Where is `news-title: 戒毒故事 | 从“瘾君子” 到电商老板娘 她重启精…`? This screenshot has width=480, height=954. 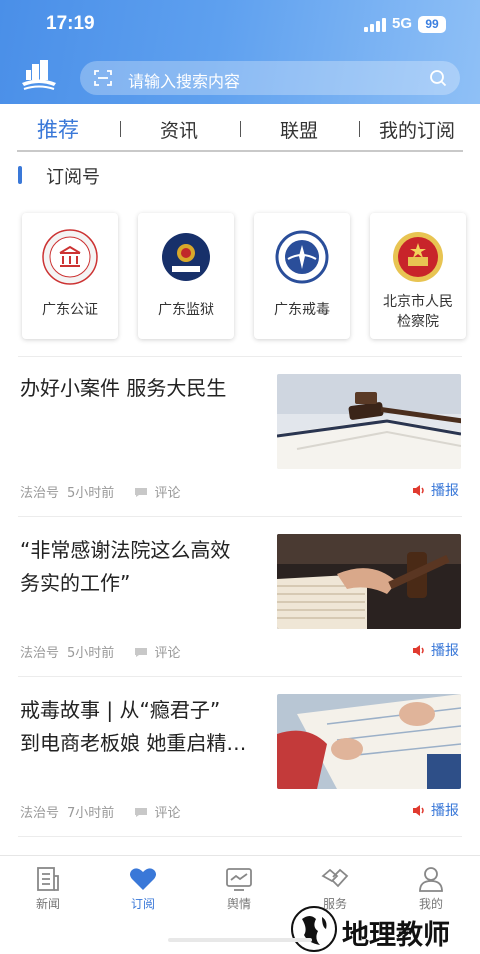 news-title: 戒毒故事 | 从“瘾君子” 到电商老板娘 她重启精… is located at coordinates (145, 727).